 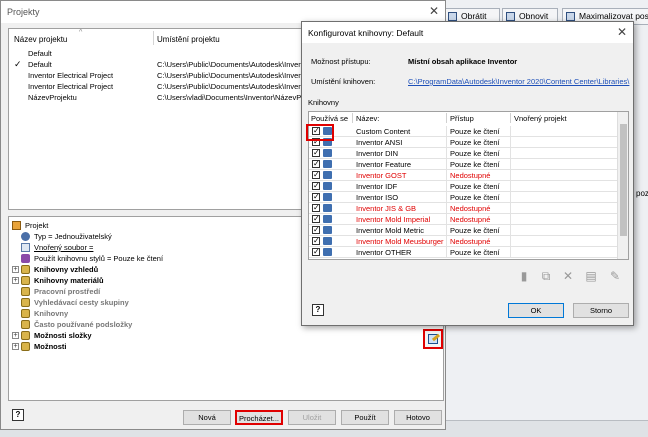 What do you see at coordinates (367, 118) in the screenshot?
I see `column-header-name: Název:` at bounding box center [367, 118].